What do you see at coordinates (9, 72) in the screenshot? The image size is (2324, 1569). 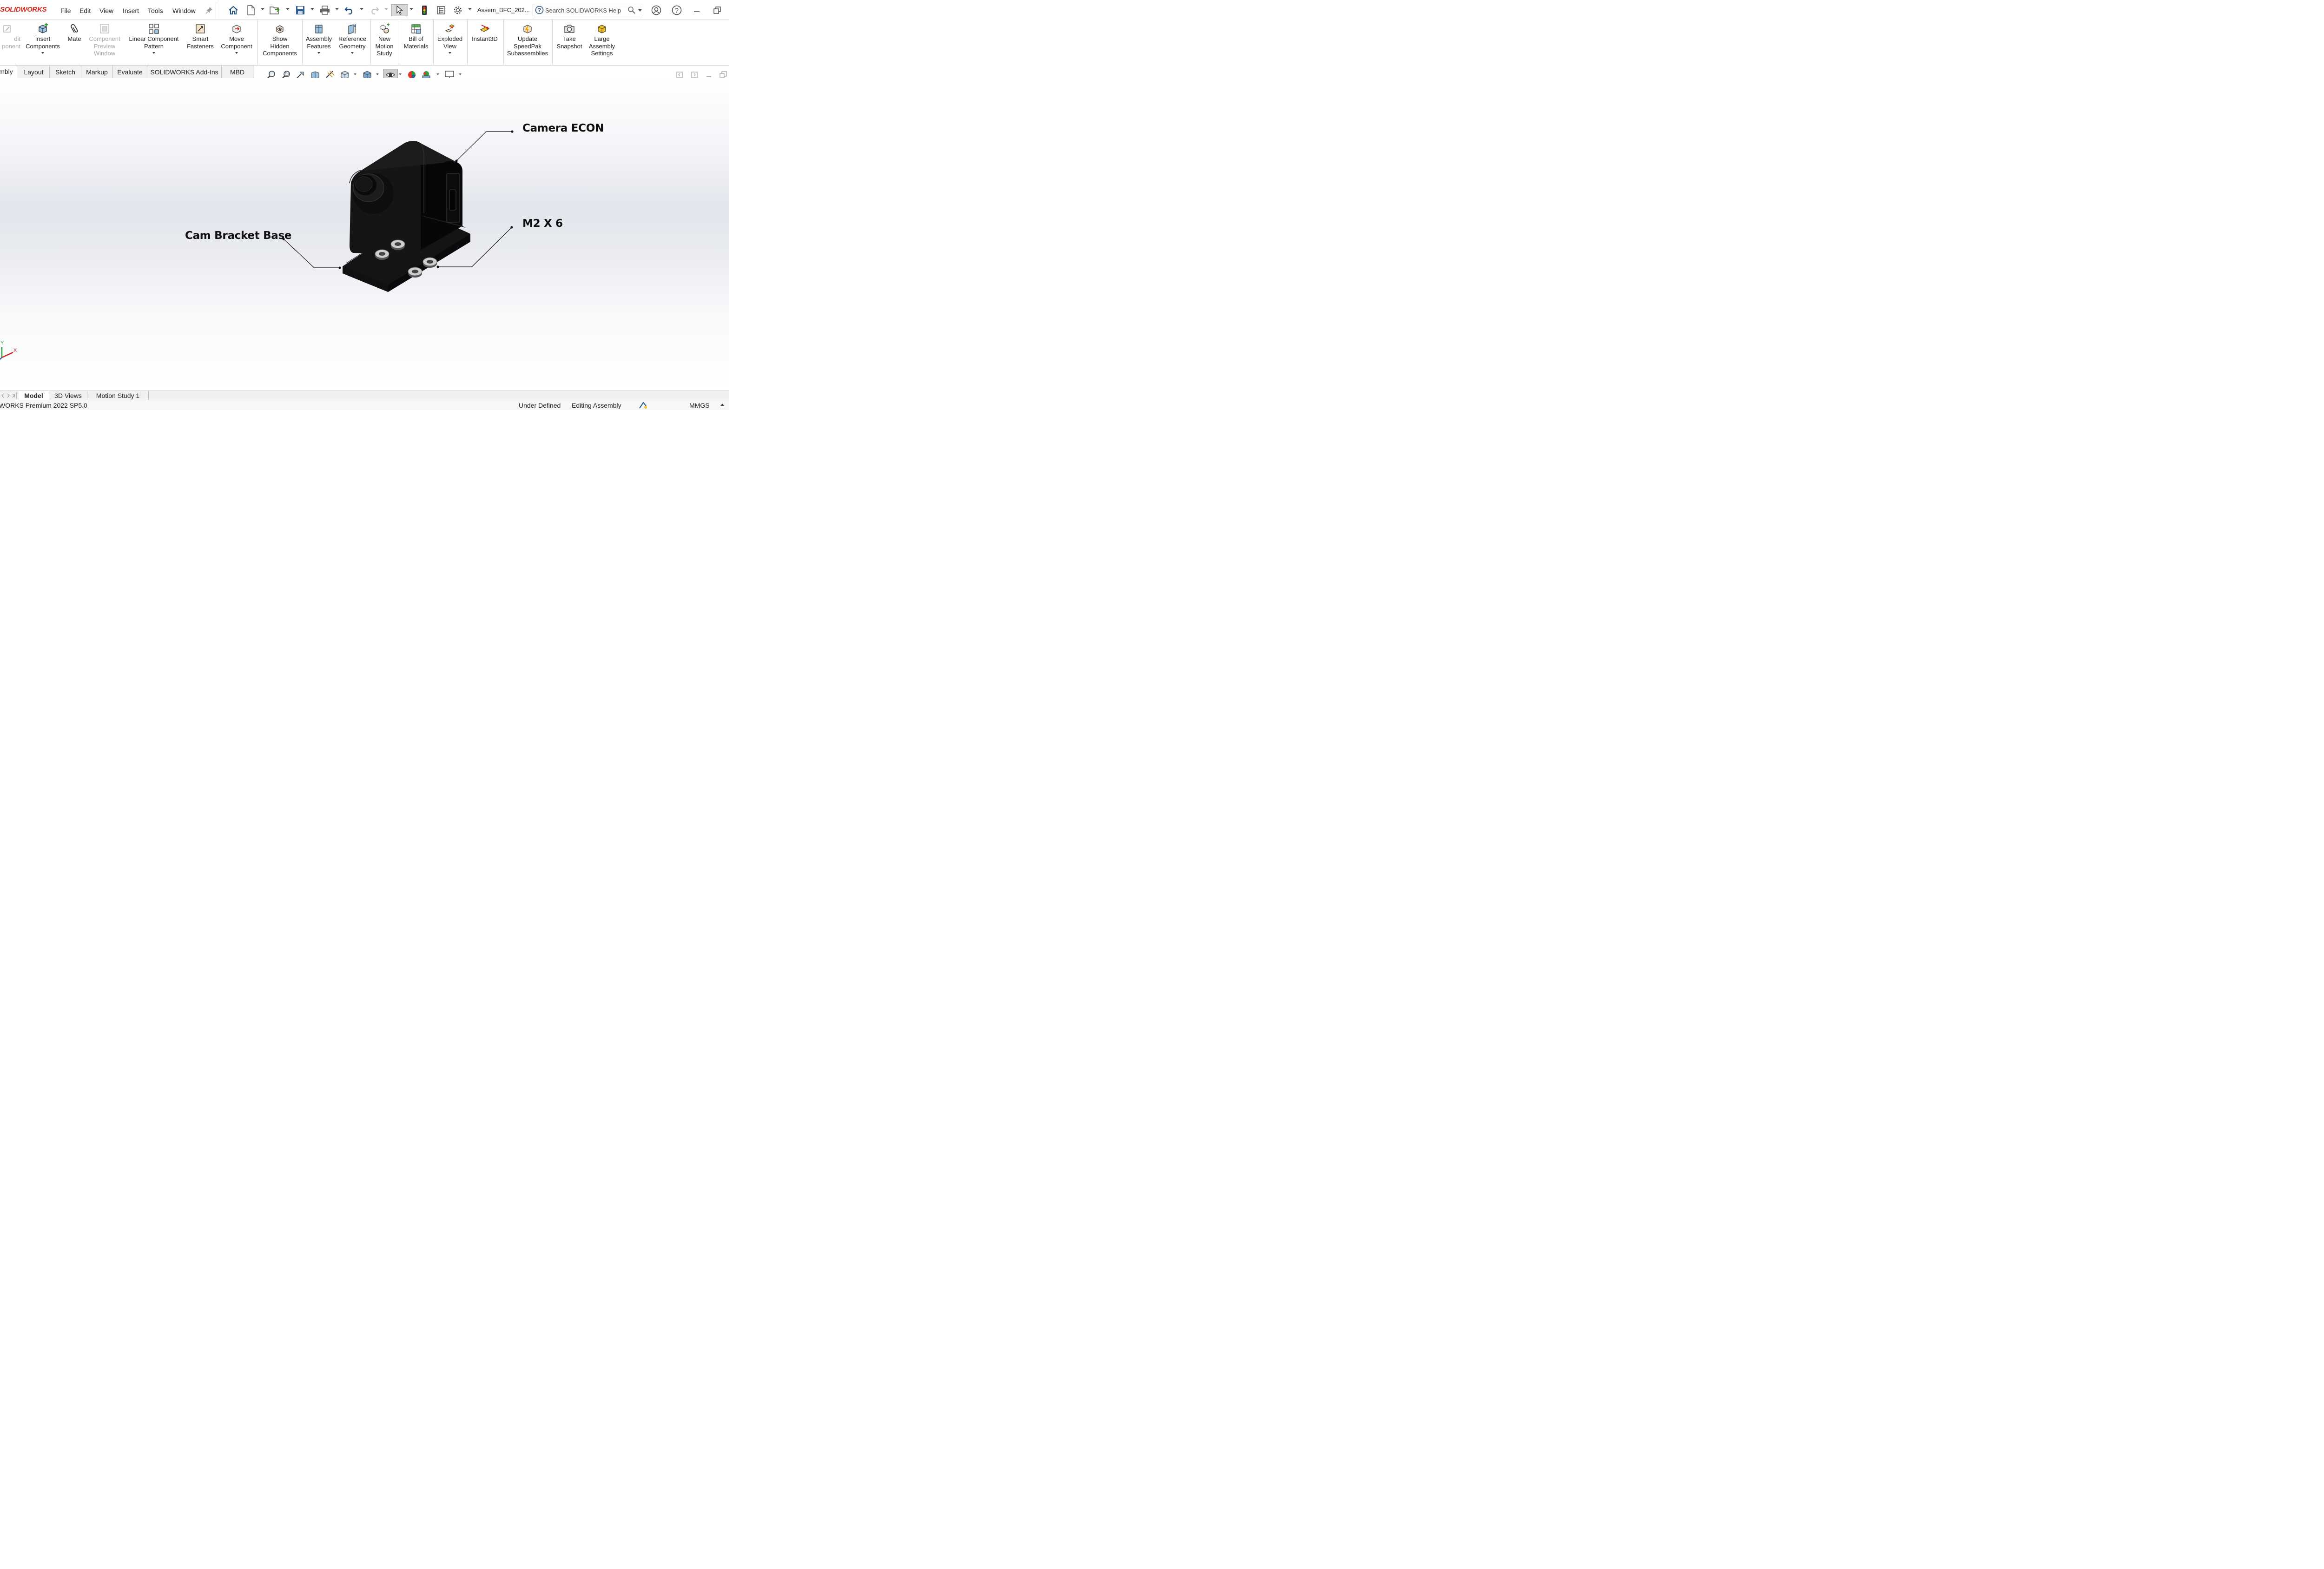 I see `tab-assembly: mbly` at bounding box center [9, 72].